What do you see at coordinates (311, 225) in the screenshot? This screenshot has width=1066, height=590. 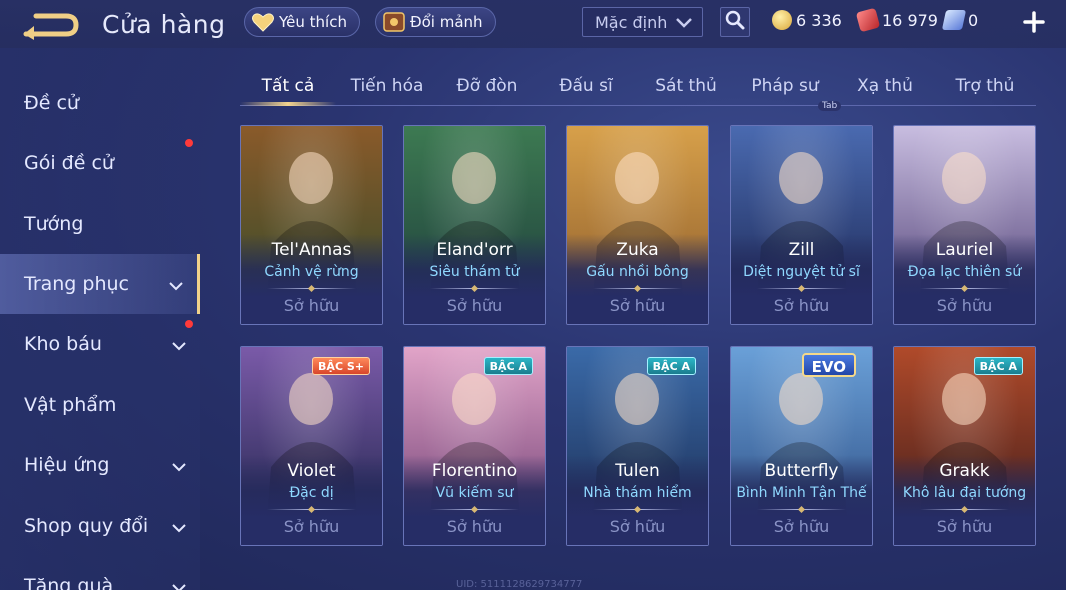 I see `skin-card: Tel'Annas Cảnh vệ rừng Sở hữu` at bounding box center [311, 225].